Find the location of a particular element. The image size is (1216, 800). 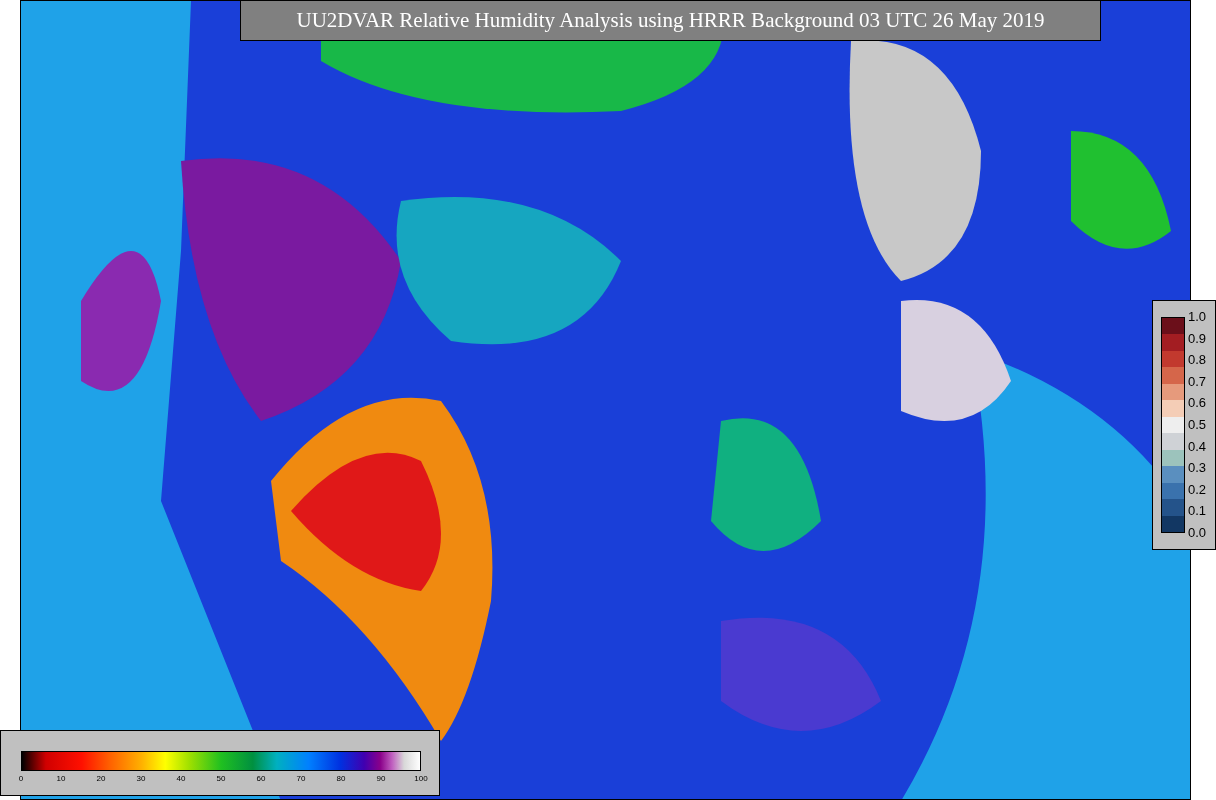

tick-label: 0 is located at coordinates (21, 778).